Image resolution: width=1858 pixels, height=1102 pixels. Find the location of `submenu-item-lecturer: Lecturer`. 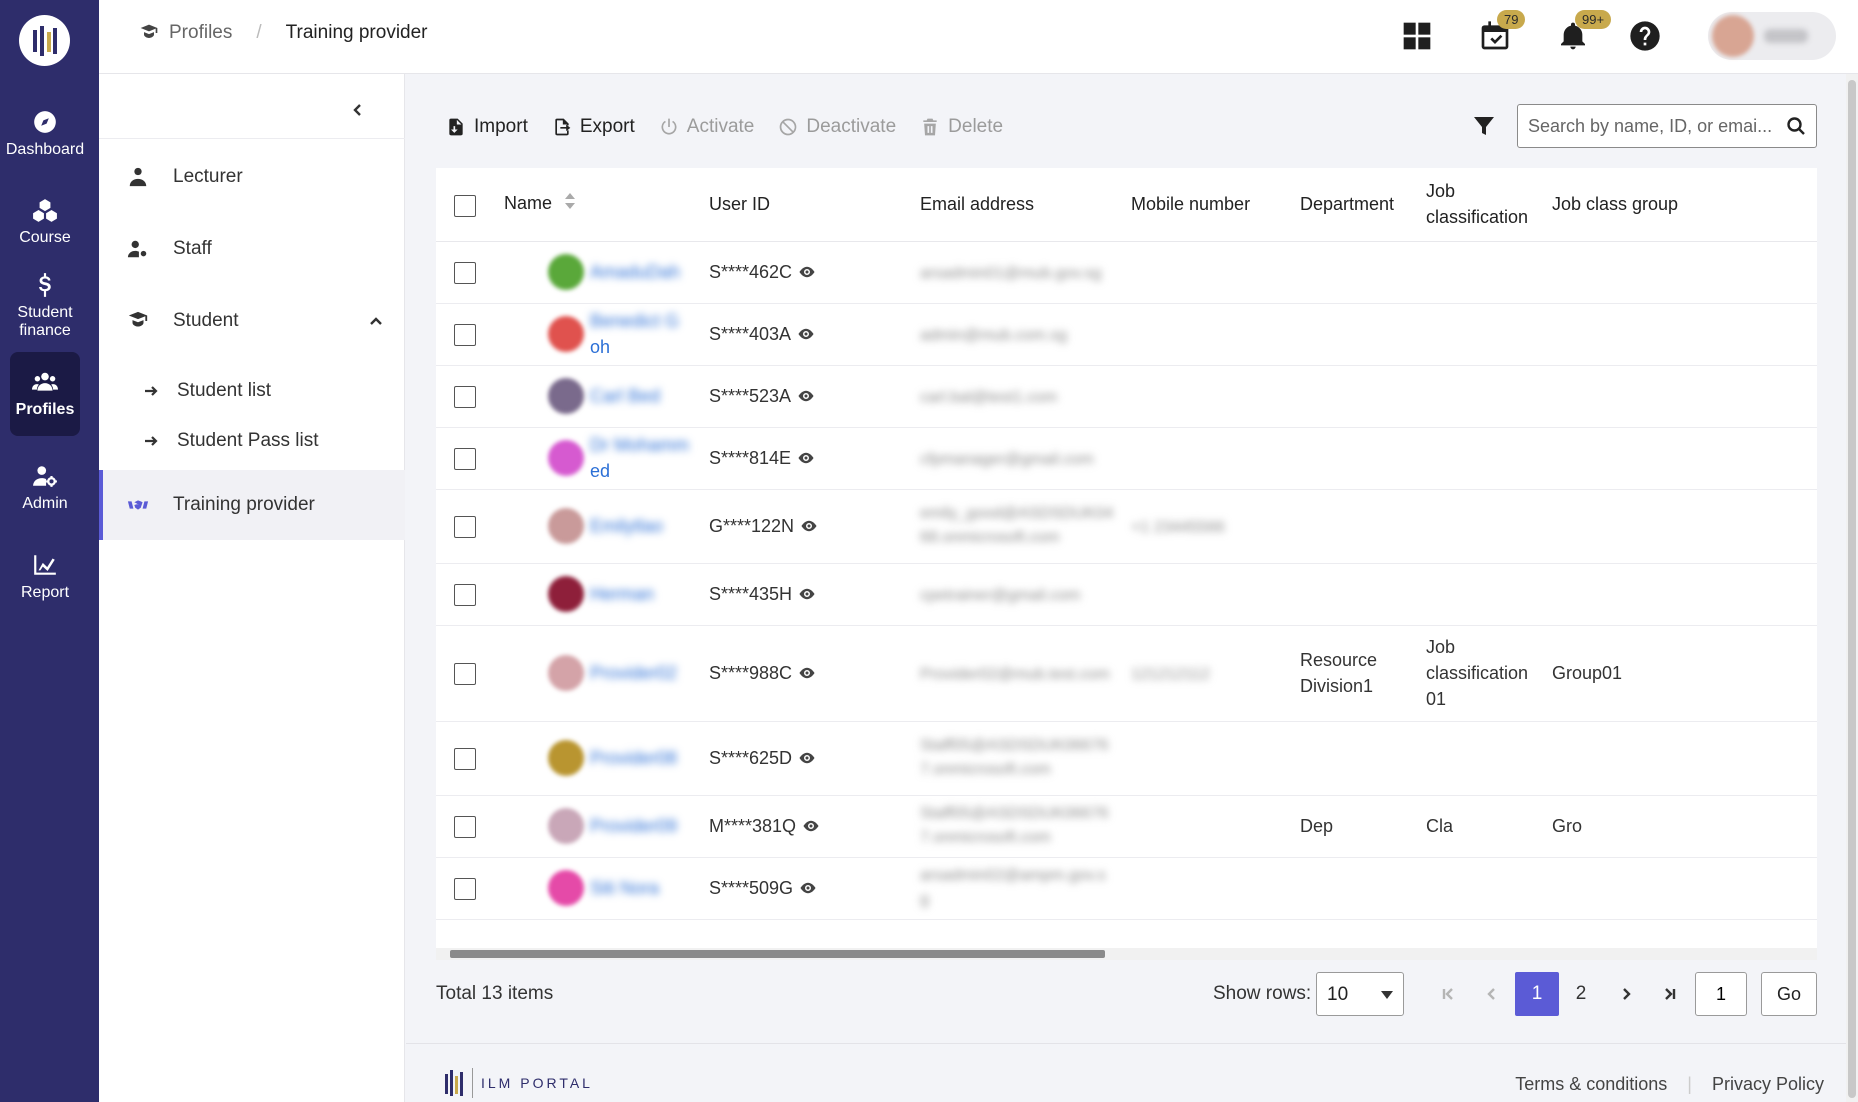

submenu-item-lecturer: Lecturer is located at coordinates (252, 177).